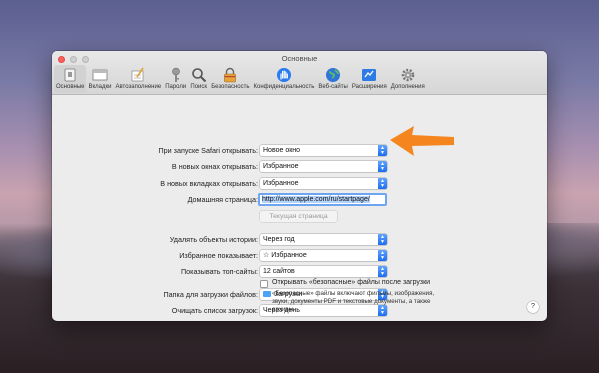  I want to click on field-label: Показывать топ-сайты:, so click(219, 271).